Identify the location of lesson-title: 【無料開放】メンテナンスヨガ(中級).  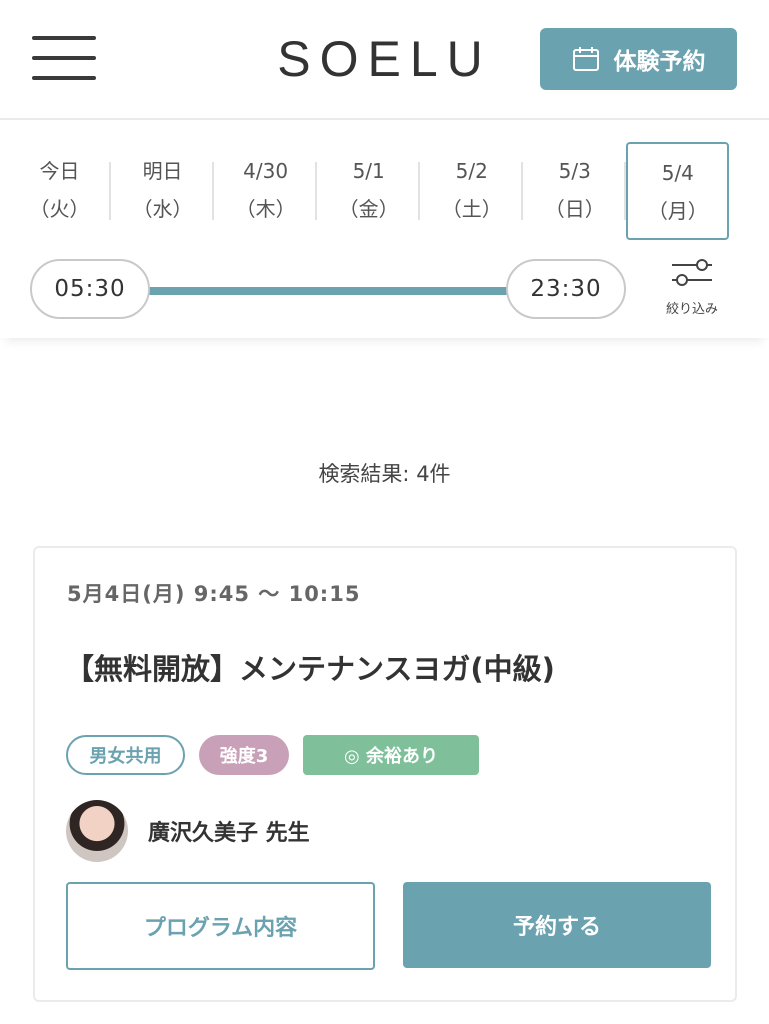
(310, 667).